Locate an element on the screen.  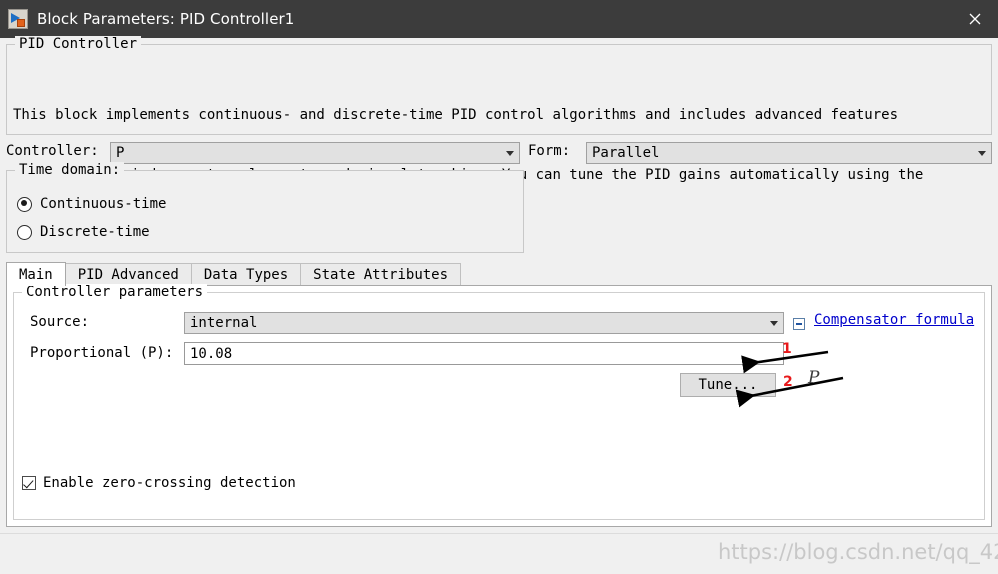
controller-select: P is located at coordinates (315, 153).